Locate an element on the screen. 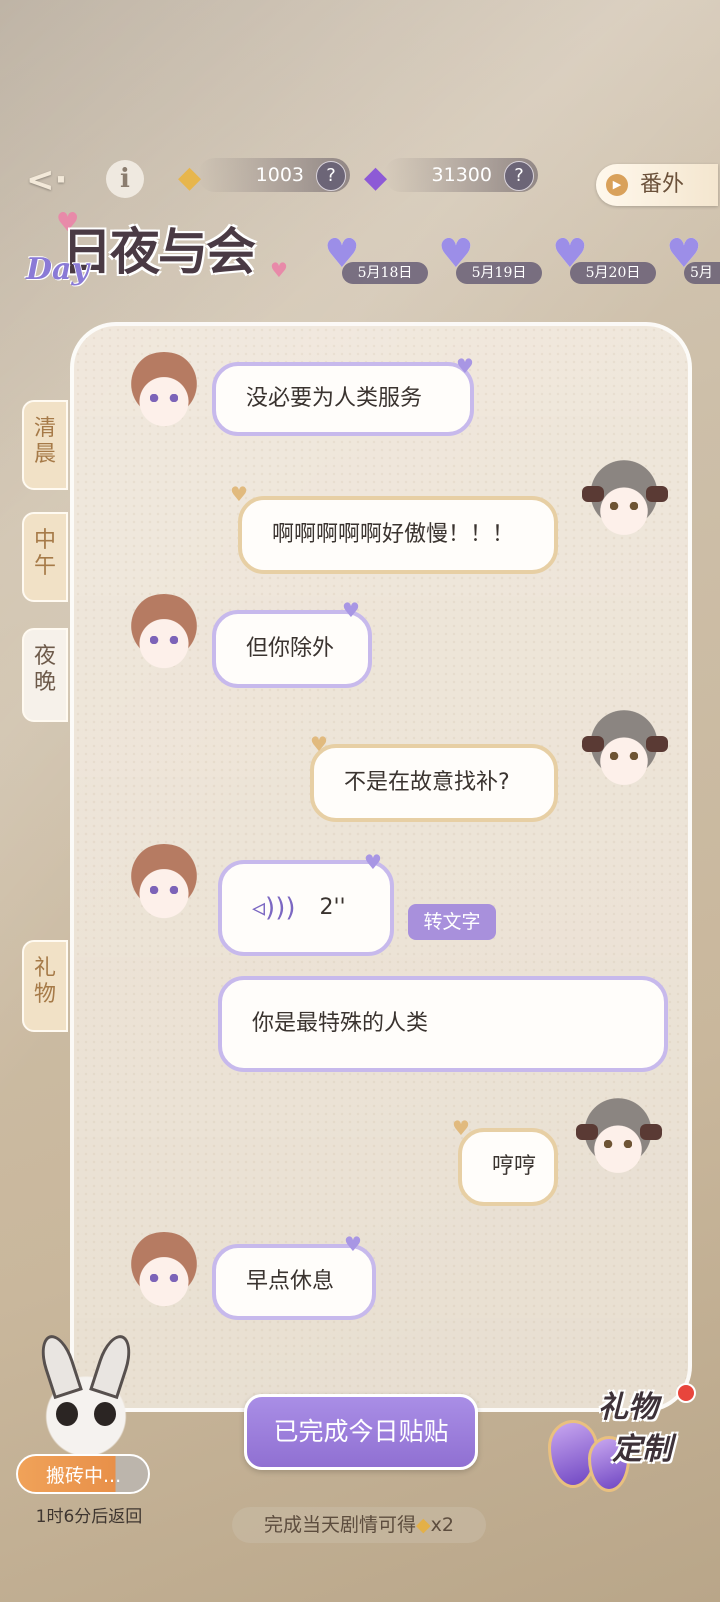 The image size is (720, 1602). tab-noon: 中午 is located at coordinates (45, 557).